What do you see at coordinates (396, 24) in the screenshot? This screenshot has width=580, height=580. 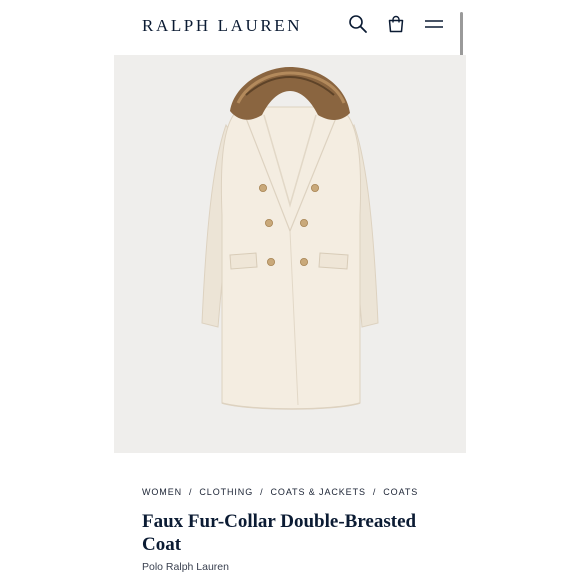 I see `shopping-bag-icon` at bounding box center [396, 24].